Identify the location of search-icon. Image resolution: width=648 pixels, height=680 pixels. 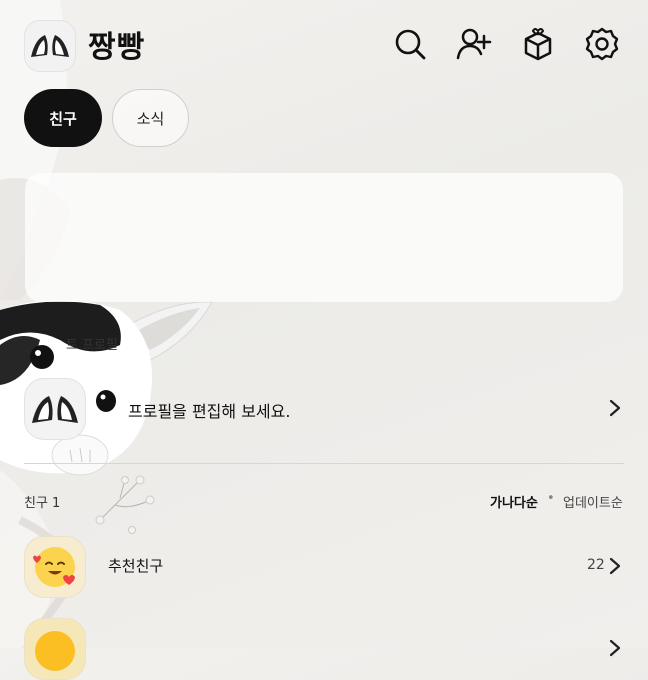
(410, 44).